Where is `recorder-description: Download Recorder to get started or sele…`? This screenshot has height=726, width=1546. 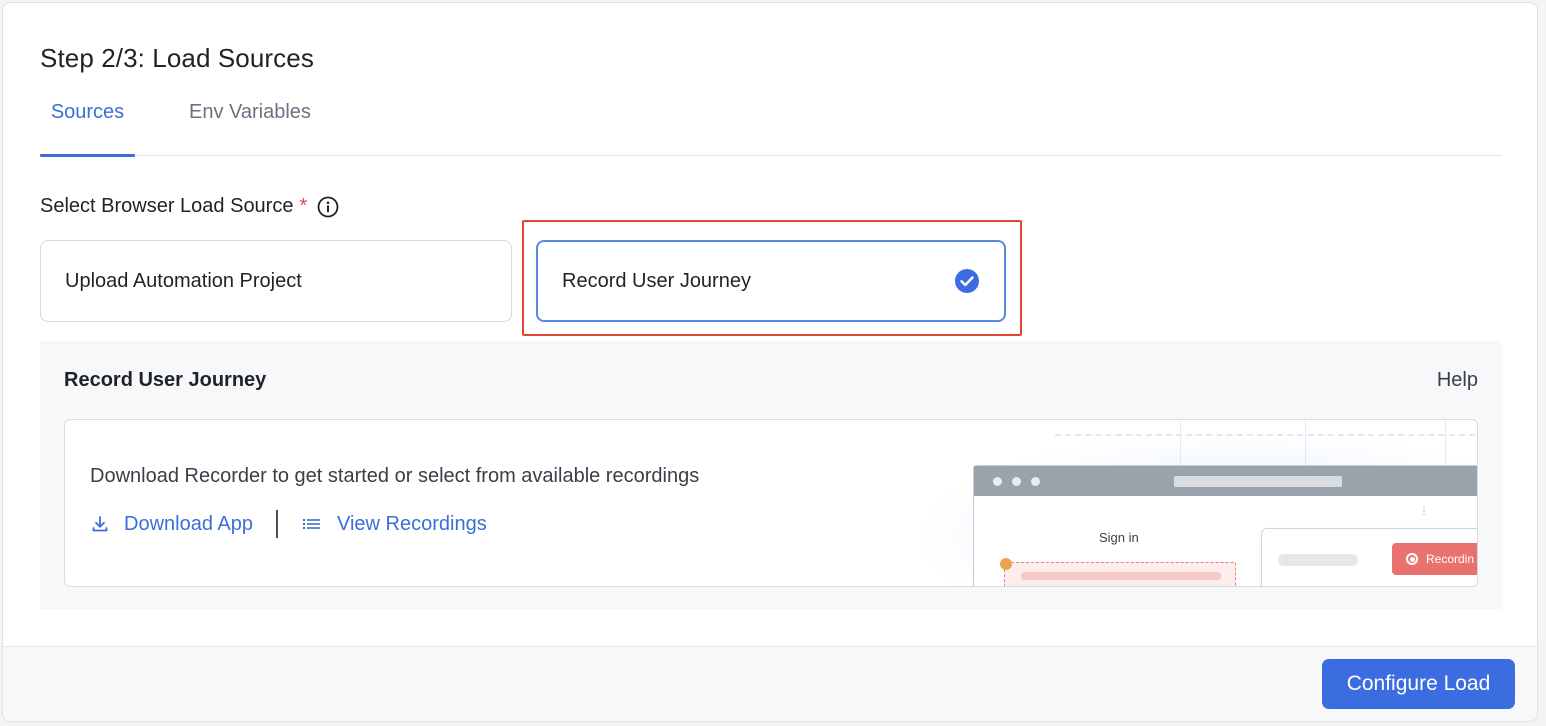 recorder-description: Download Recorder to get started or sele… is located at coordinates (395, 476).